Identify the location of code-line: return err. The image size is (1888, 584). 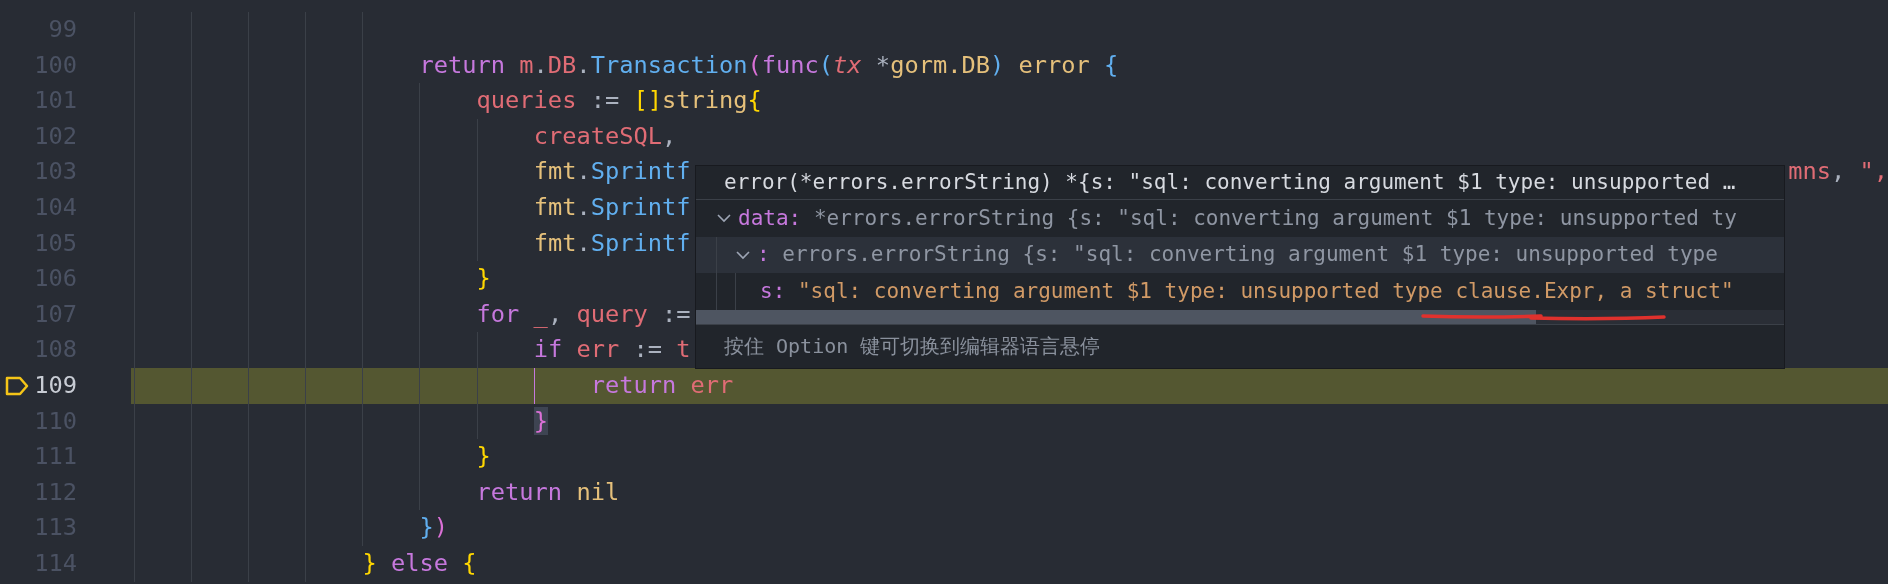
(662, 385).